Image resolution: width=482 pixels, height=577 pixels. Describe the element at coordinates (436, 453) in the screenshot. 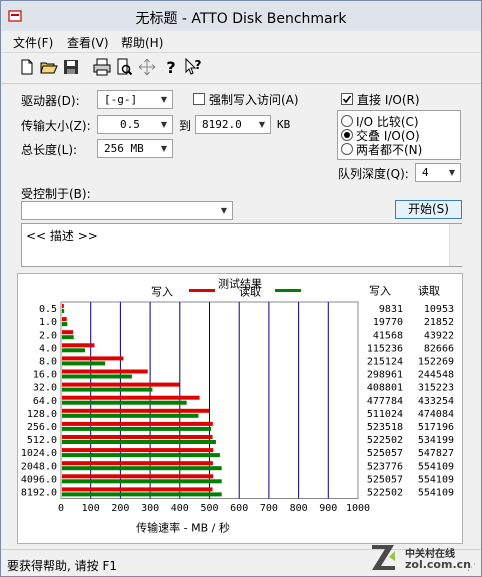

I see `read-value-label: 547827` at that location.